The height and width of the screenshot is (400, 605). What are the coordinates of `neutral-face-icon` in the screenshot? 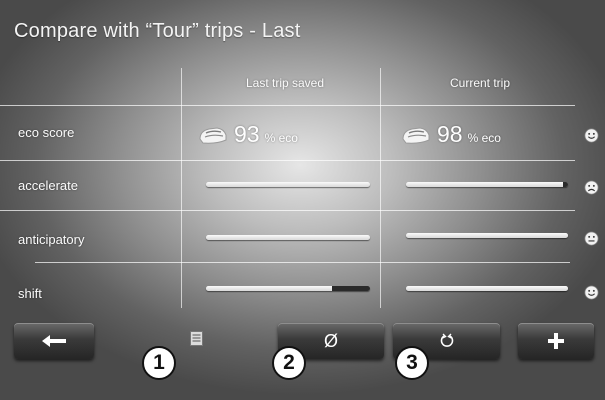 It's located at (591, 238).